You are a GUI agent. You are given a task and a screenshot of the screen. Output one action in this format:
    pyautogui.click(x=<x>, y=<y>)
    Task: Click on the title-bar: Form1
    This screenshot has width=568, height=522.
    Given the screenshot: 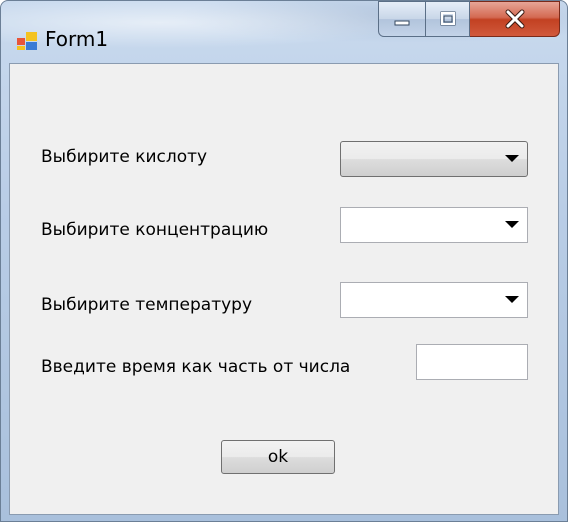 What is the action you would take?
    pyautogui.click(x=284, y=32)
    